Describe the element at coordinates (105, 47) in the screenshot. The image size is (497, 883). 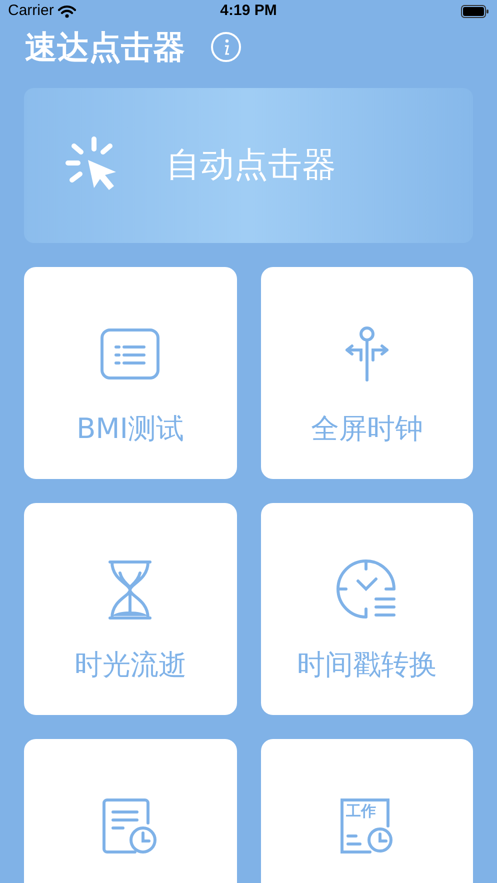
I see `app-title: 速达点击器` at that location.